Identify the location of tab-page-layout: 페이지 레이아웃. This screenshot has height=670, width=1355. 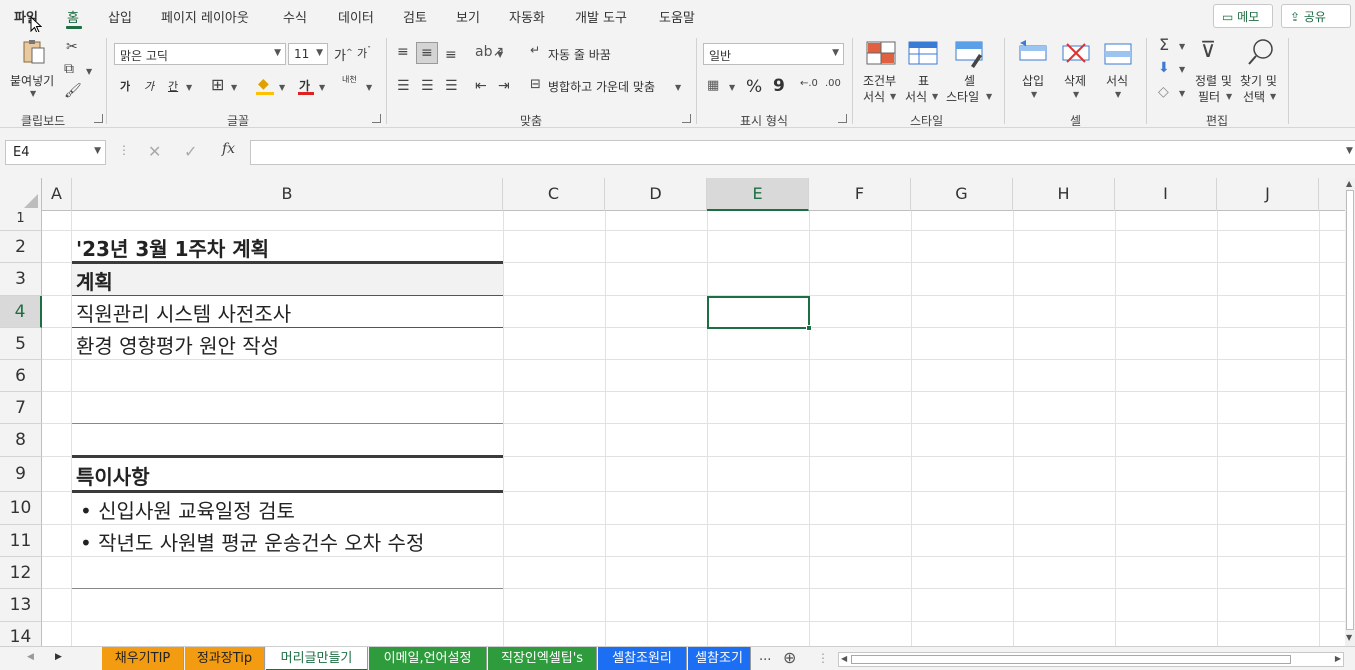
(205, 16).